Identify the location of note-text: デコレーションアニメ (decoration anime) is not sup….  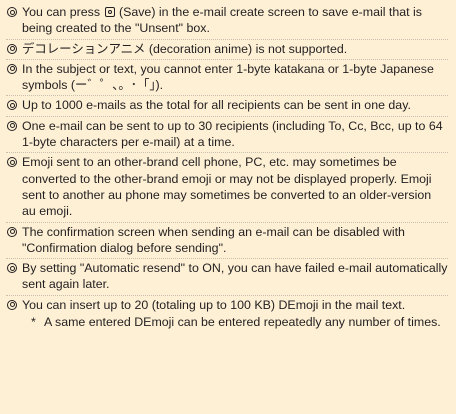
(185, 48).